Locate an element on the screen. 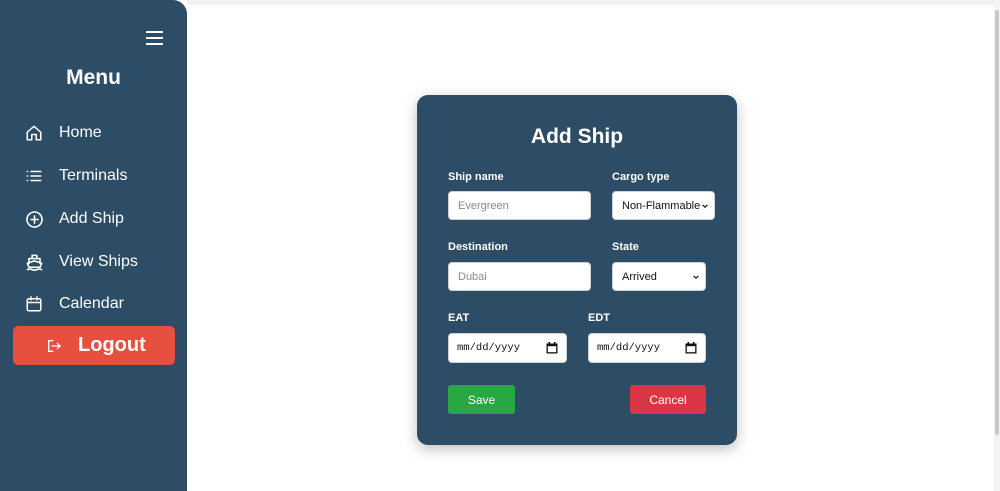 The height and width of the screenshot is (491, 1000). ship-name-input is located at coordinates (519, 205).